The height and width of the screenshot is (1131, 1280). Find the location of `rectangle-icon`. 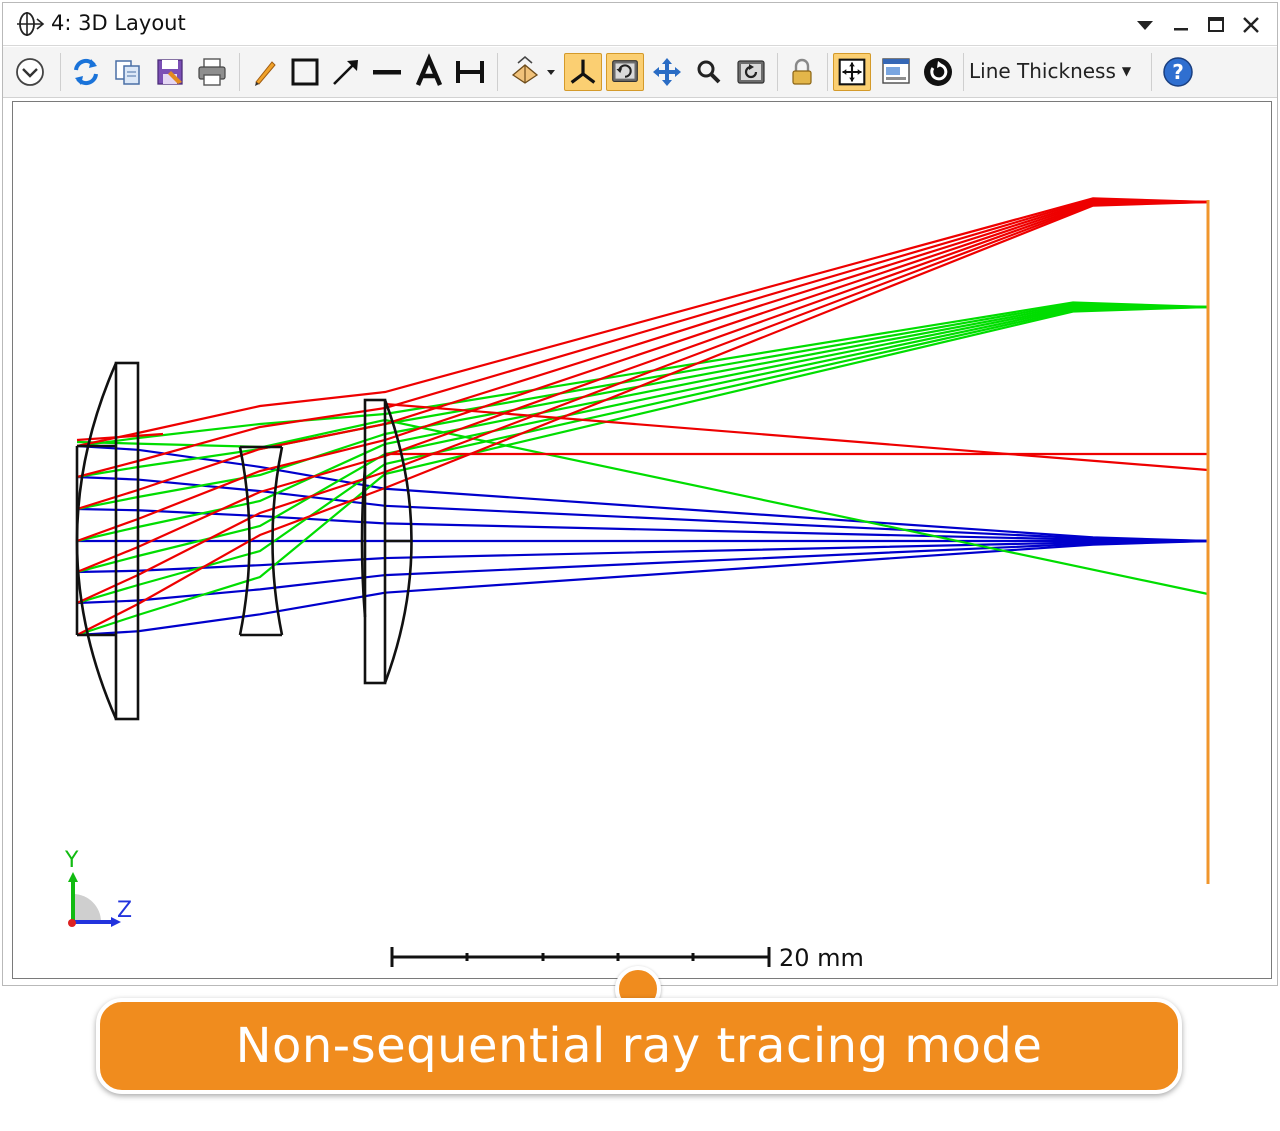

rectangle-icon is located at coordinates (305, 72).